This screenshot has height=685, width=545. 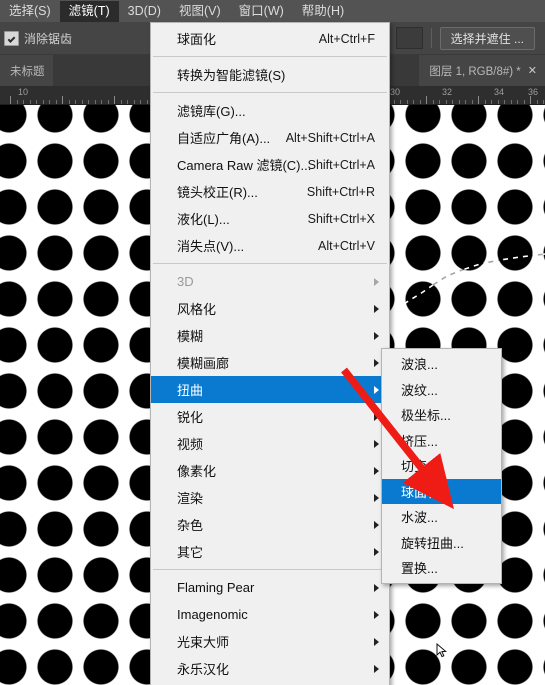 I want to click on menu-item: 风格化, so click(x=270, y=308).